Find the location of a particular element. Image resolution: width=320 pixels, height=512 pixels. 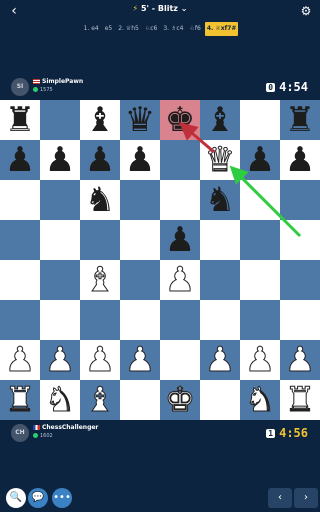

player-bar: CH ChessChallenger 1602 1 4:56 is located at coordinates (160, 433).